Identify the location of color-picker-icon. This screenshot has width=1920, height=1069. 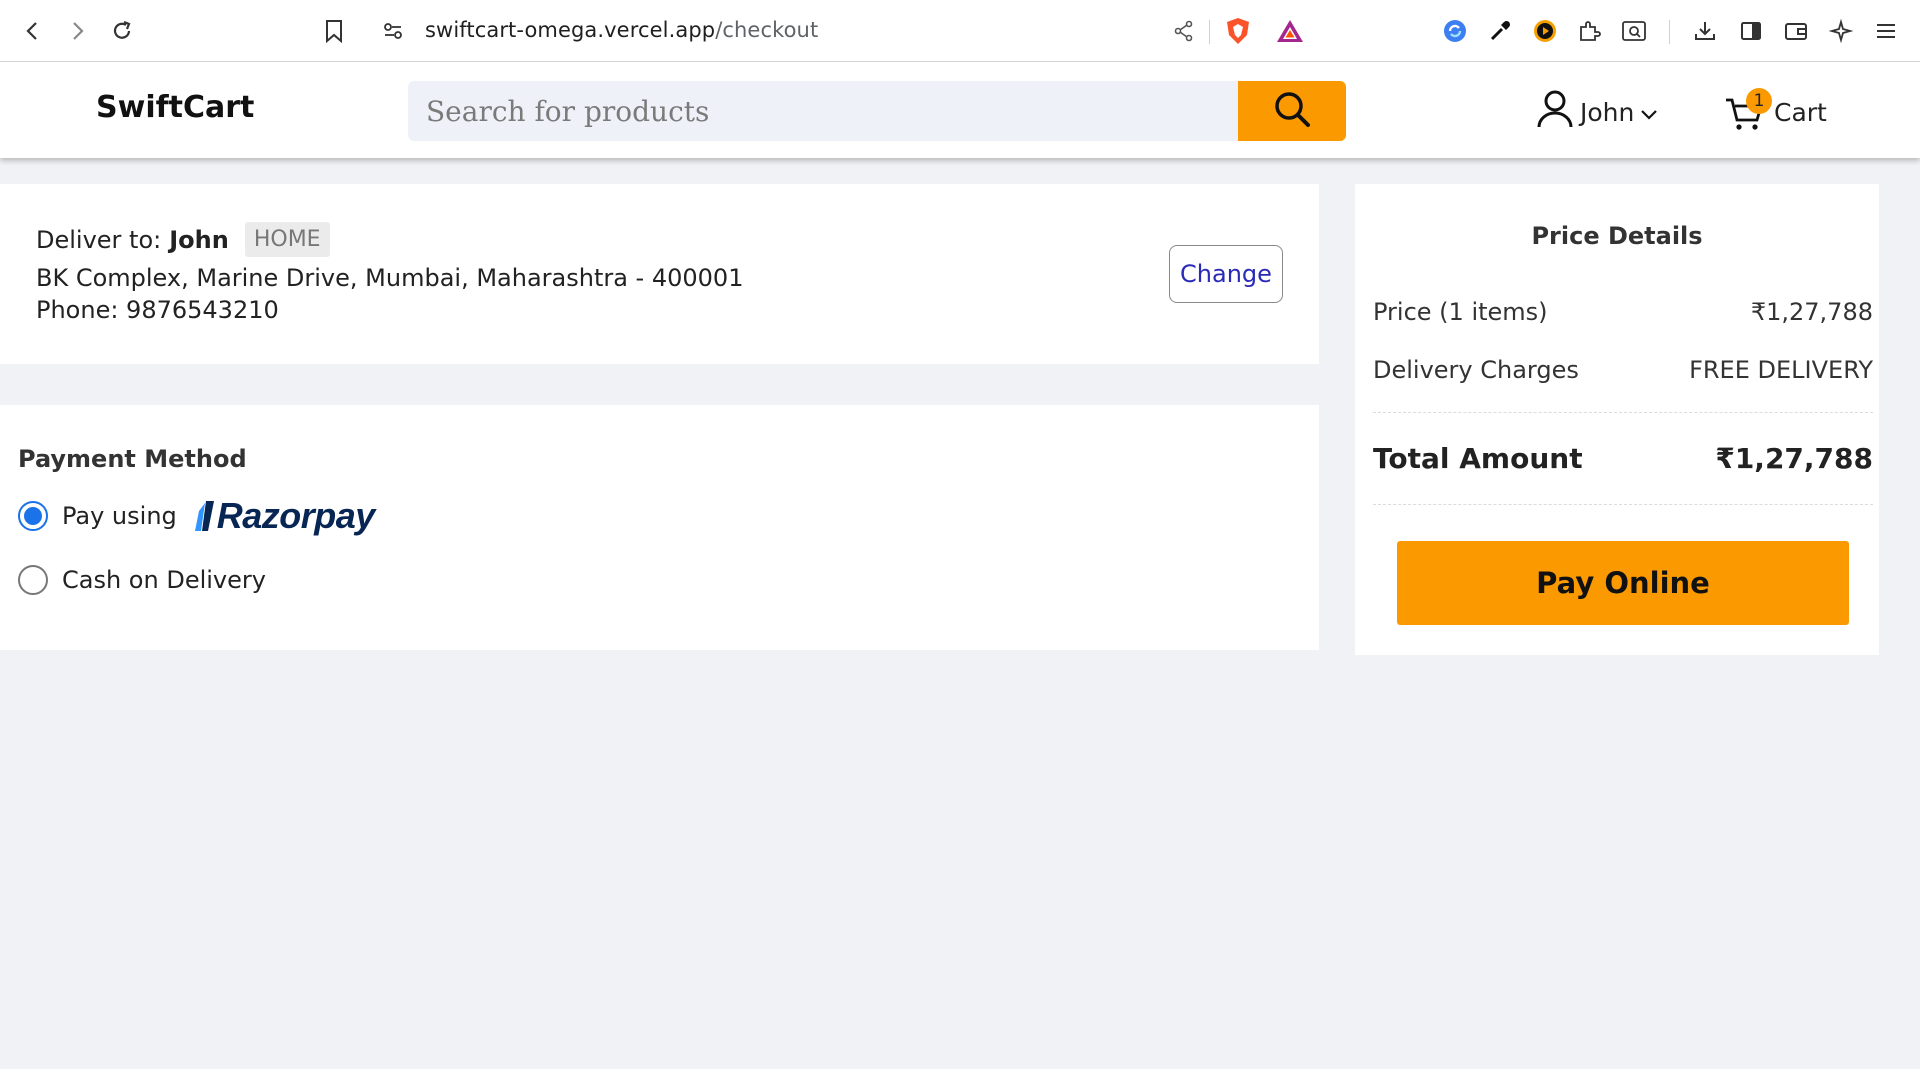
(1500, 31).